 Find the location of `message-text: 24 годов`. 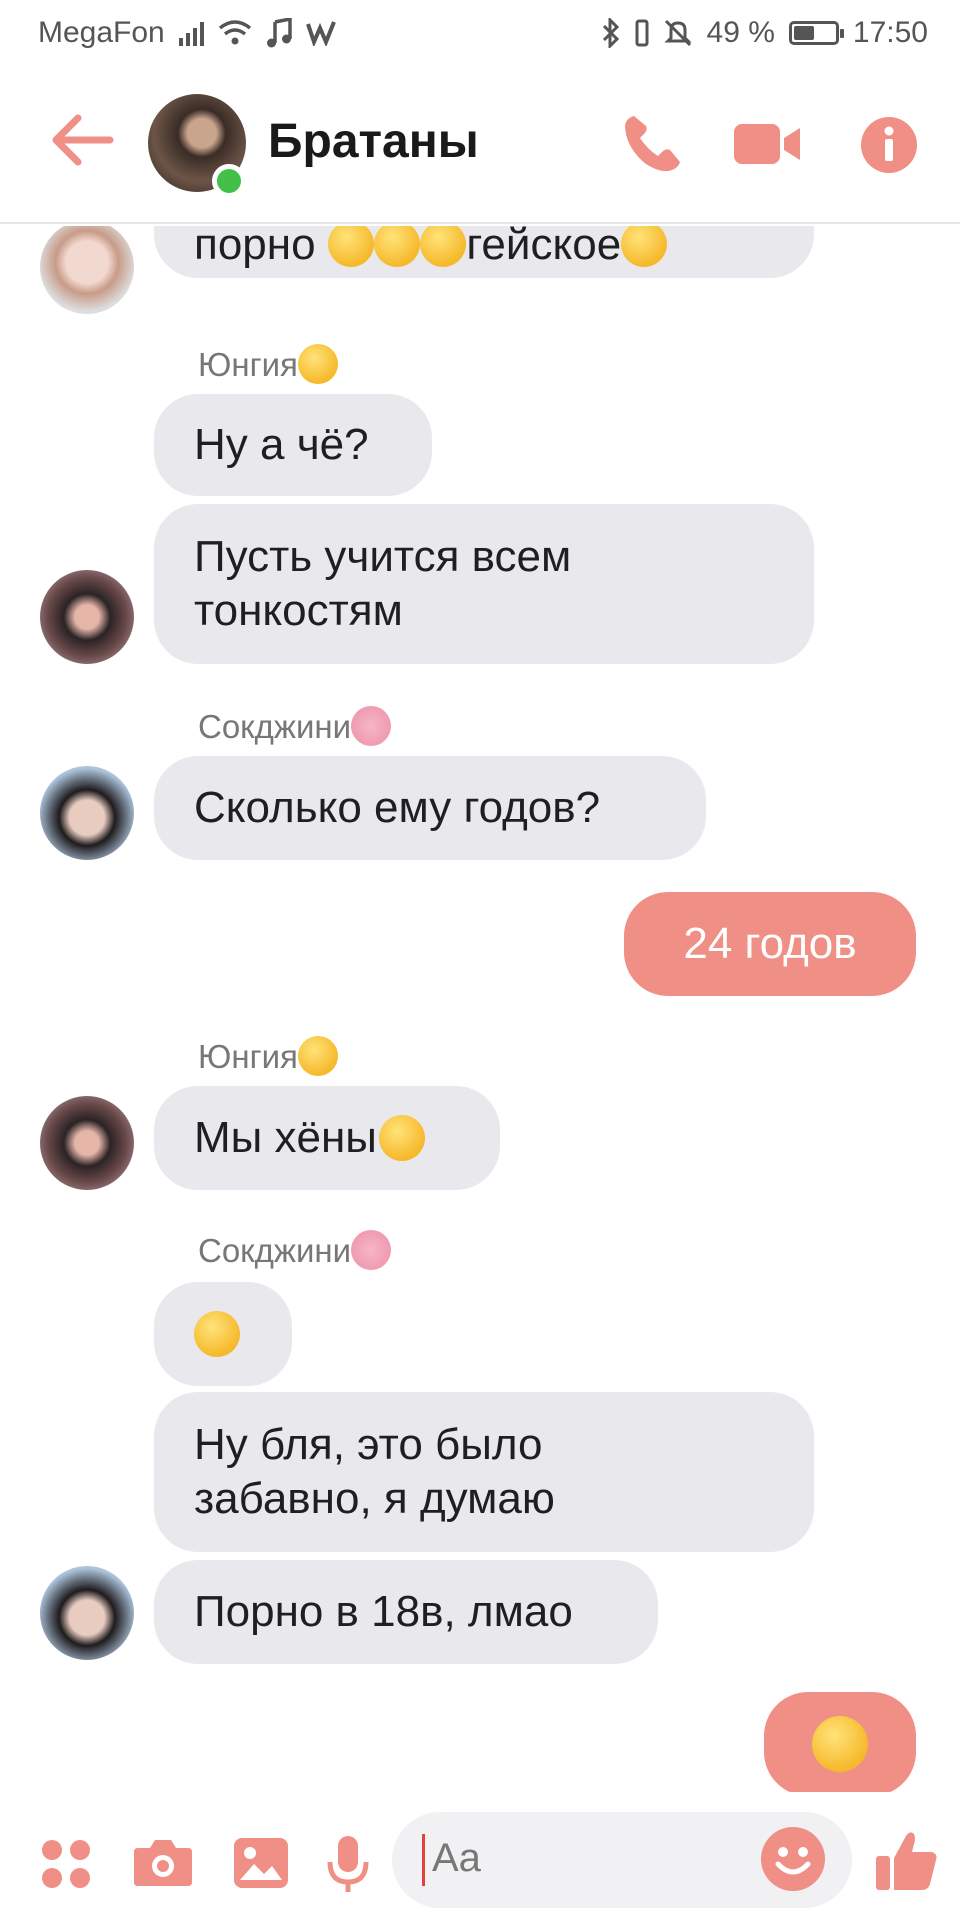

message-text: 24 годов is located at coordinates (770, 943).